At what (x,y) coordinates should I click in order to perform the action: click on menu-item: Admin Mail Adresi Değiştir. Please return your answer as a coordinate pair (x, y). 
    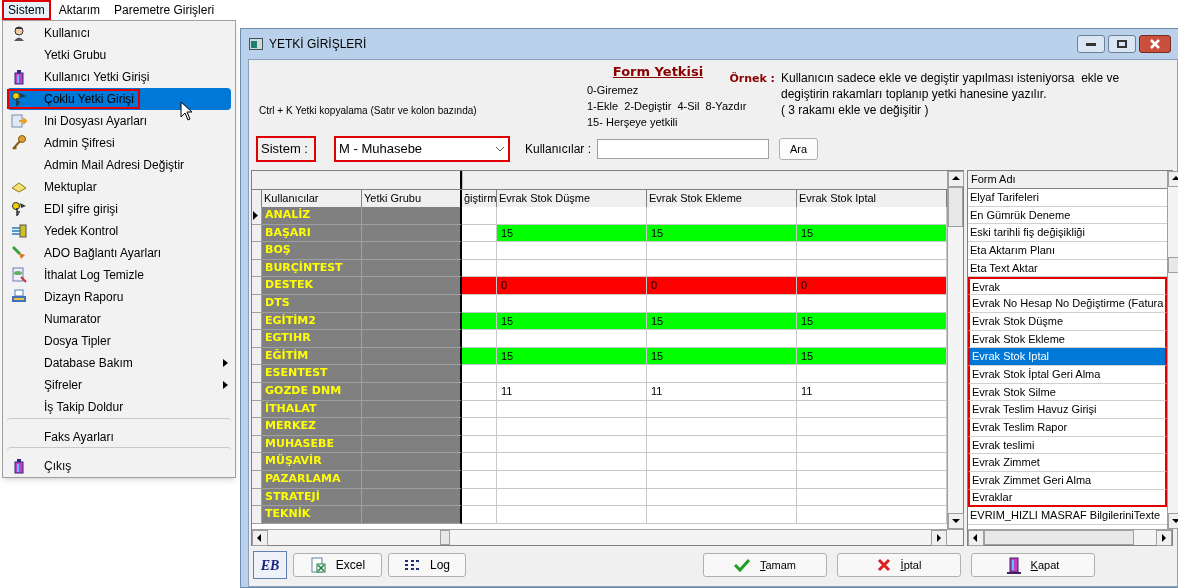
    Looking at the image, I should click on (119, 165).